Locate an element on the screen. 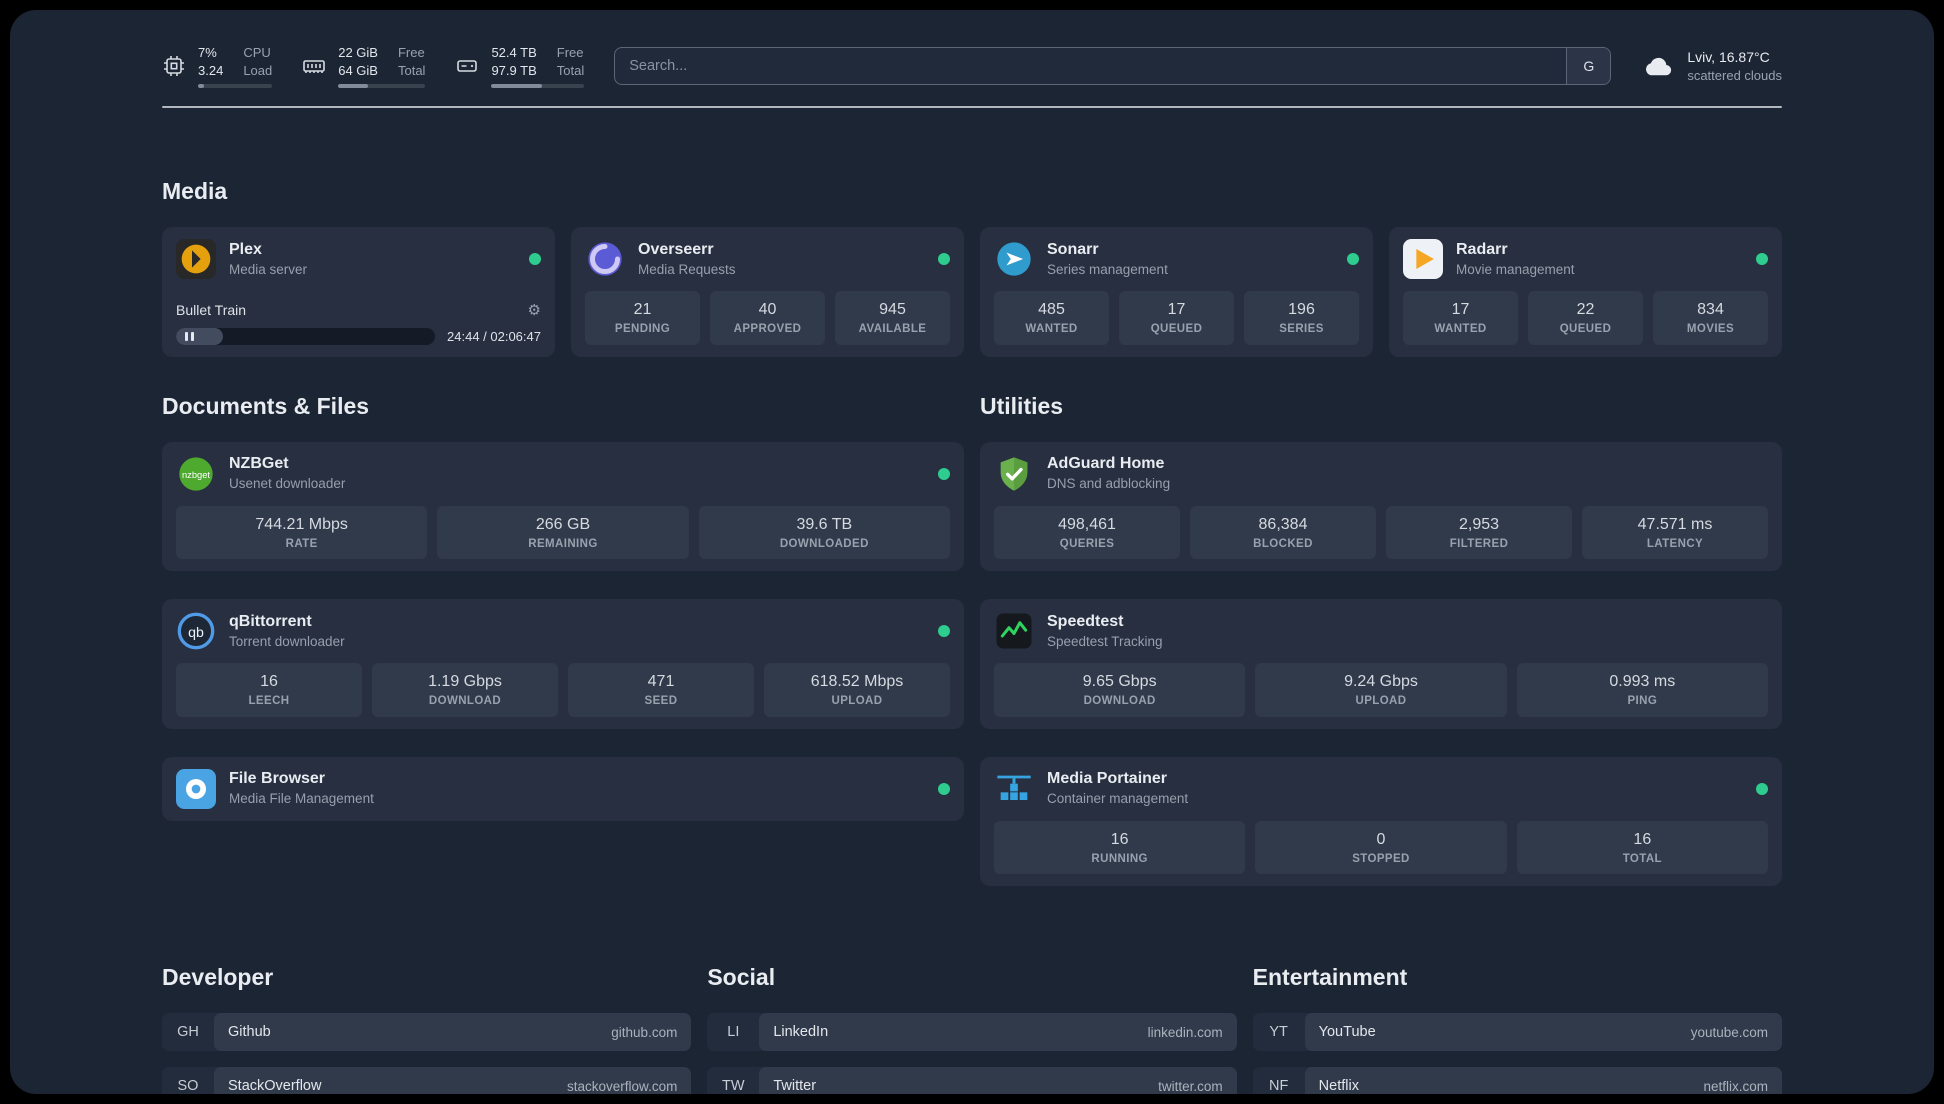  bookmark-name: LinkedIn is located at coordinates (801, 1032).